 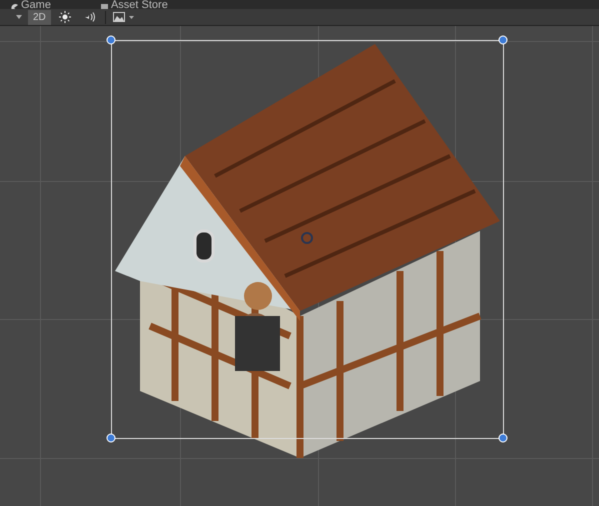 What do you see at coordinates (118, 17) in the screenshot?
I see `landscape-image-icon` at bounding box center [118, 17].